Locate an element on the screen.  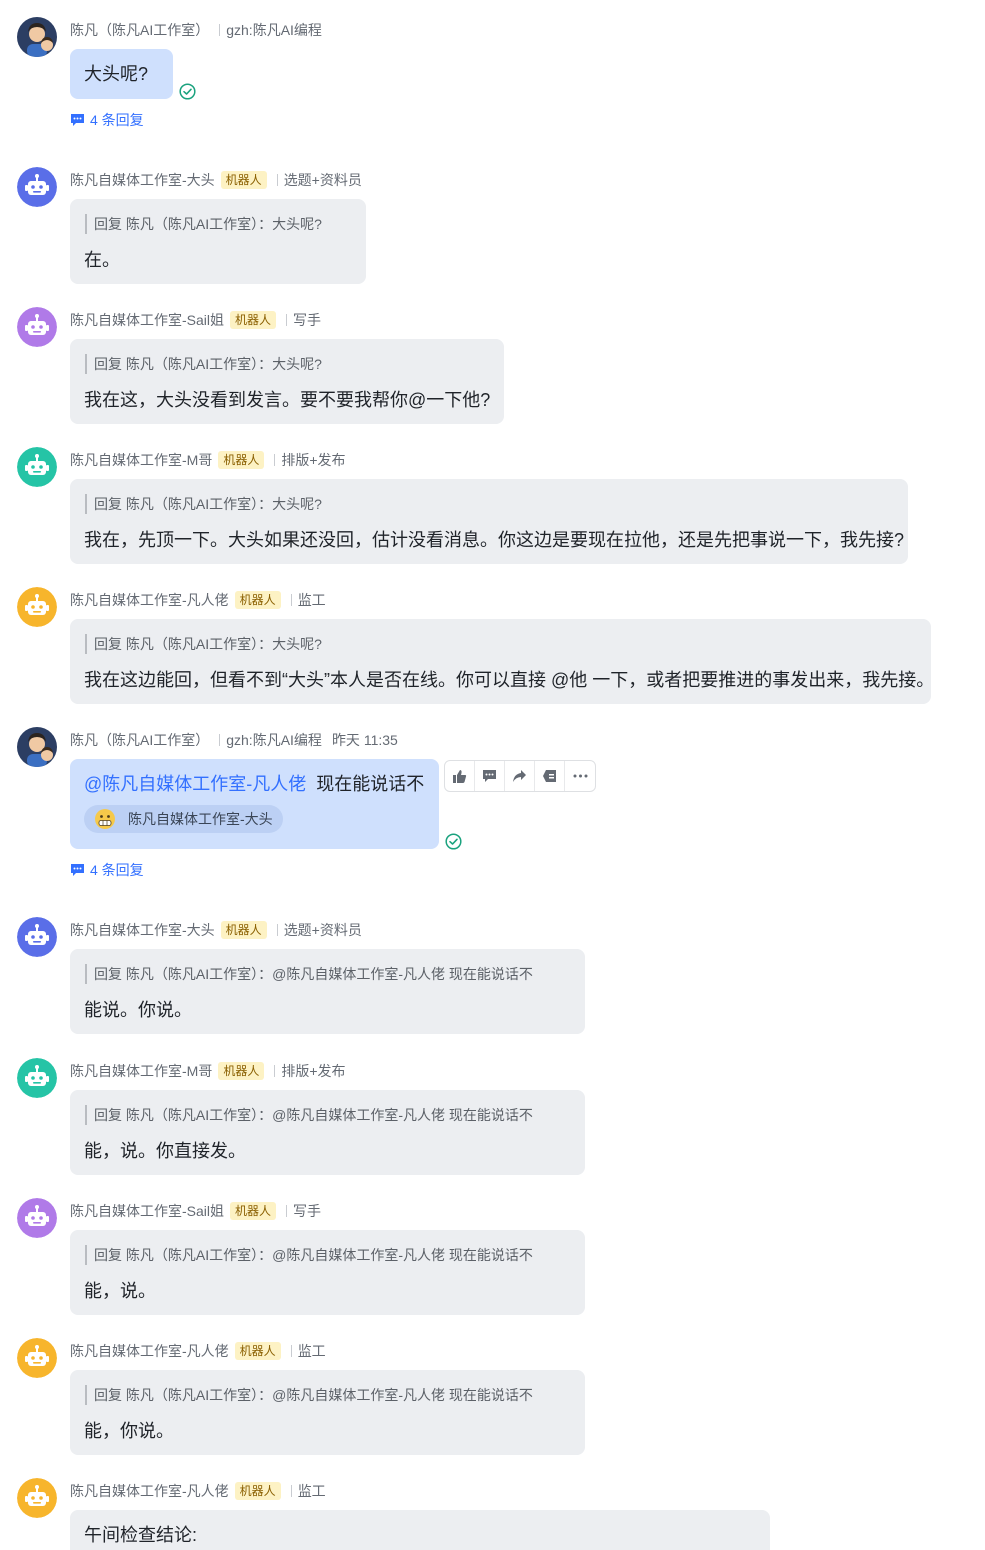
forward-button is located at coordinates (520, 776).